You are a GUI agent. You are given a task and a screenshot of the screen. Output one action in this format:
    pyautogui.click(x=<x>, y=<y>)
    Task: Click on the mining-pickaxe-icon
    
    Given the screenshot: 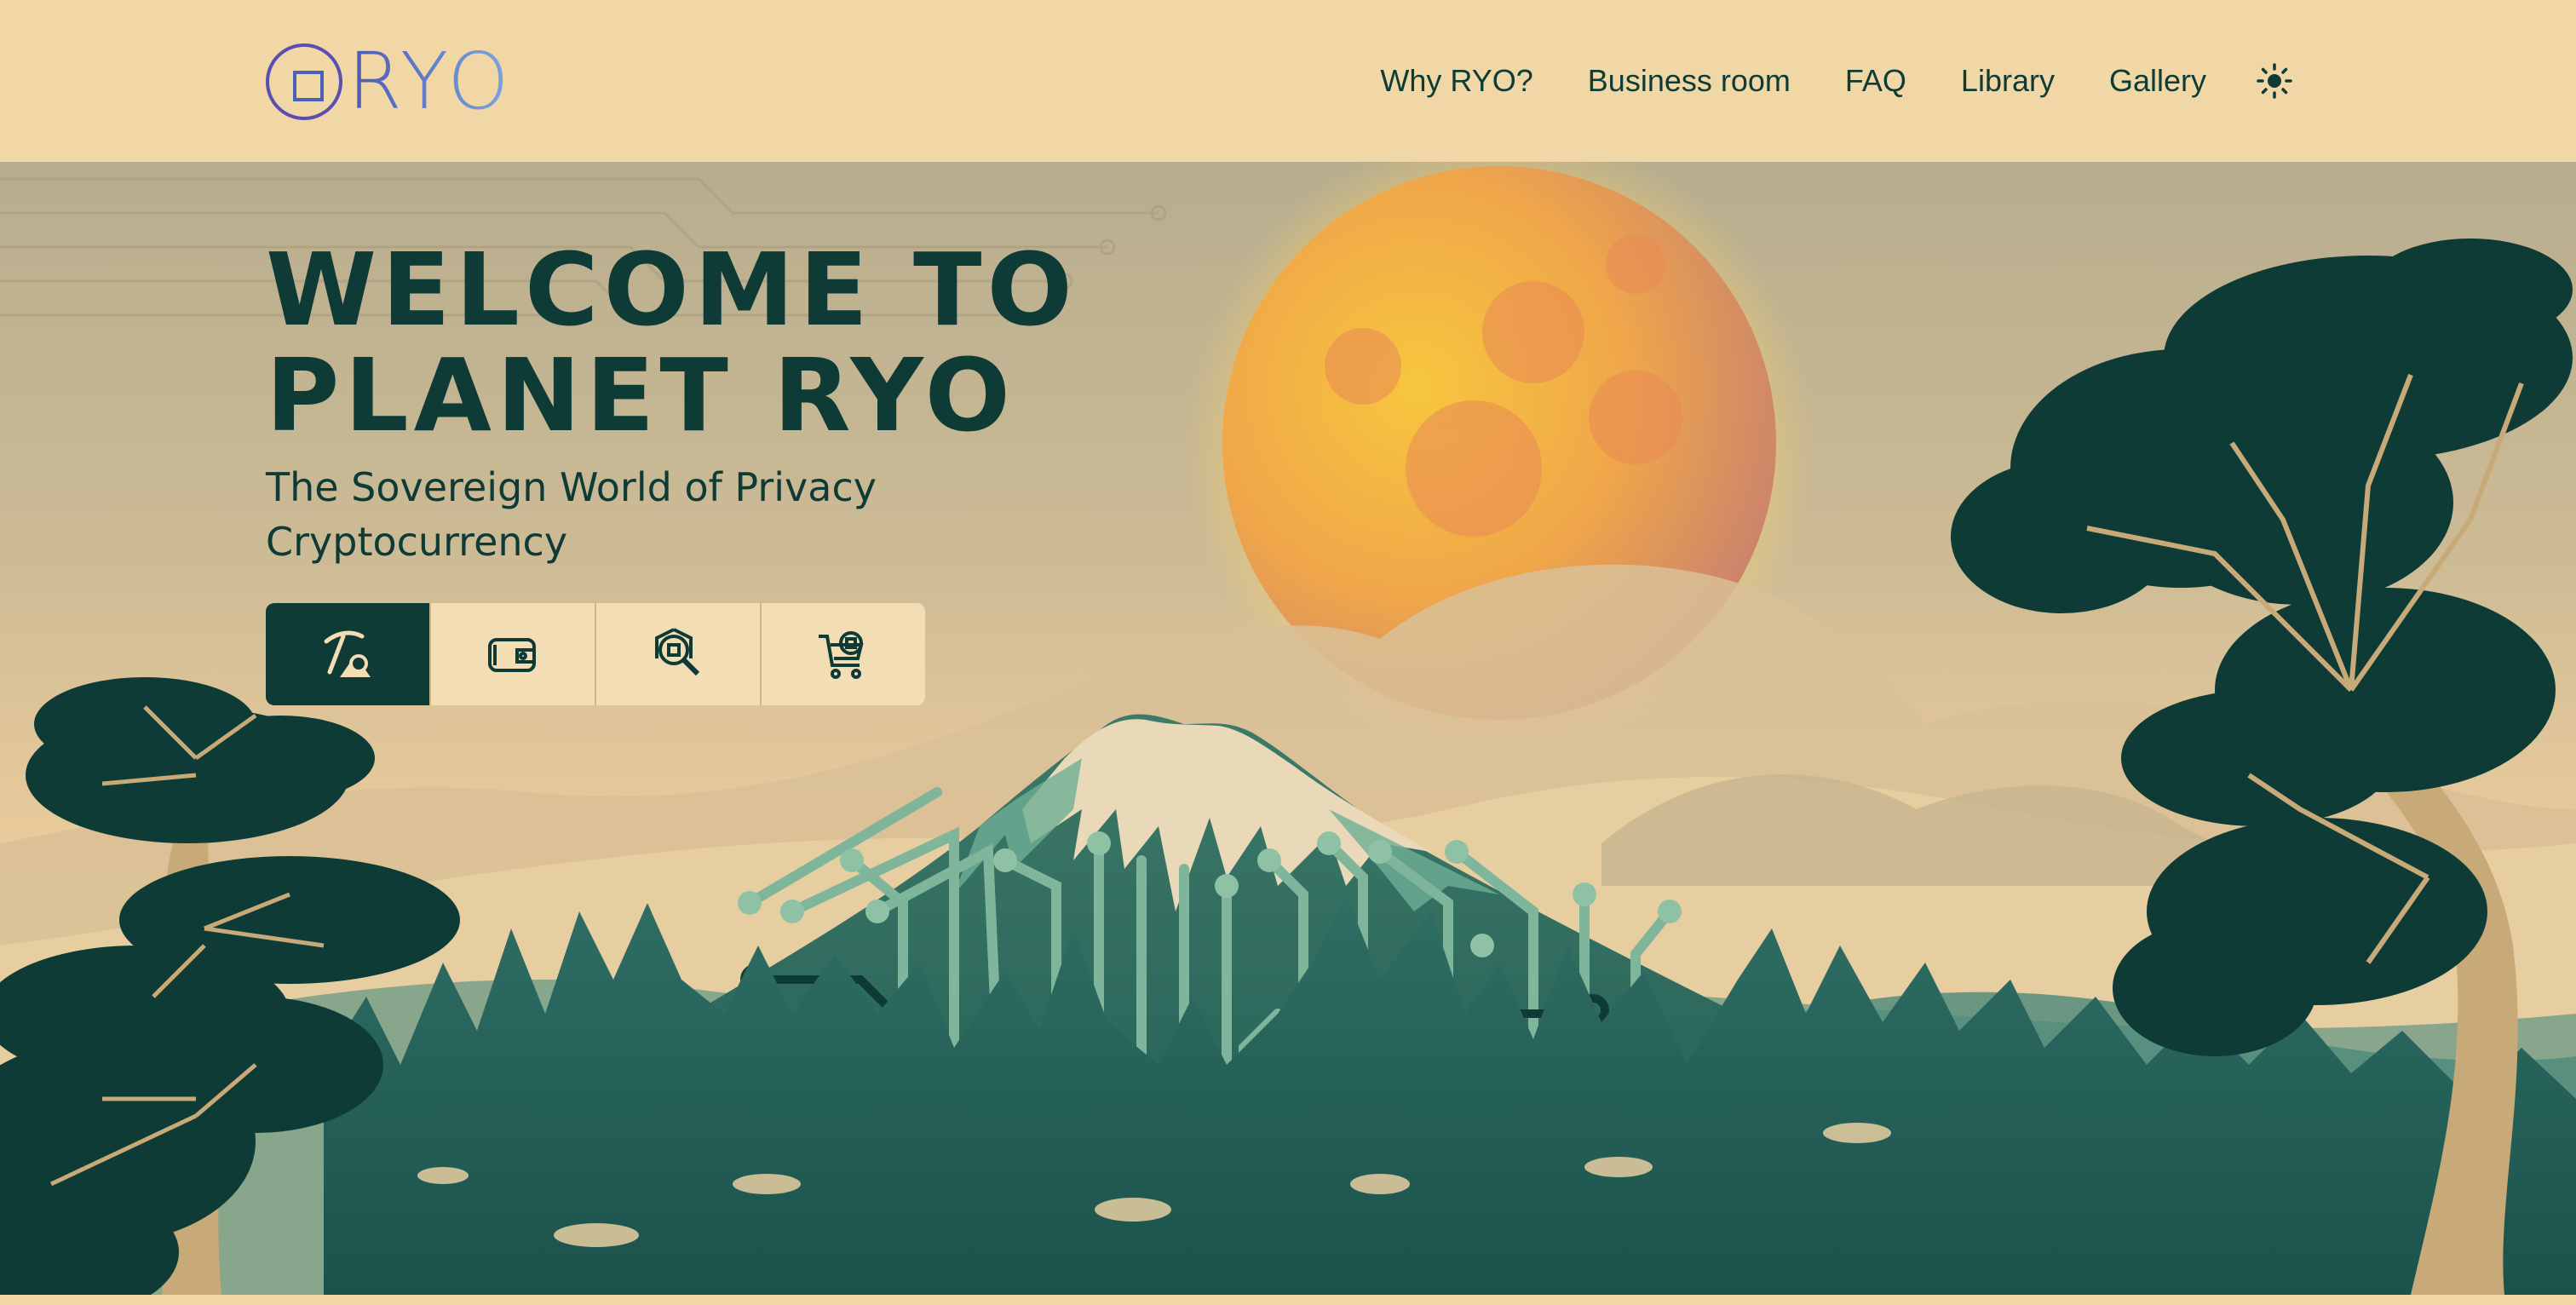 What is the action you would take?
    pyautogui.click(x=348, y=653)
    